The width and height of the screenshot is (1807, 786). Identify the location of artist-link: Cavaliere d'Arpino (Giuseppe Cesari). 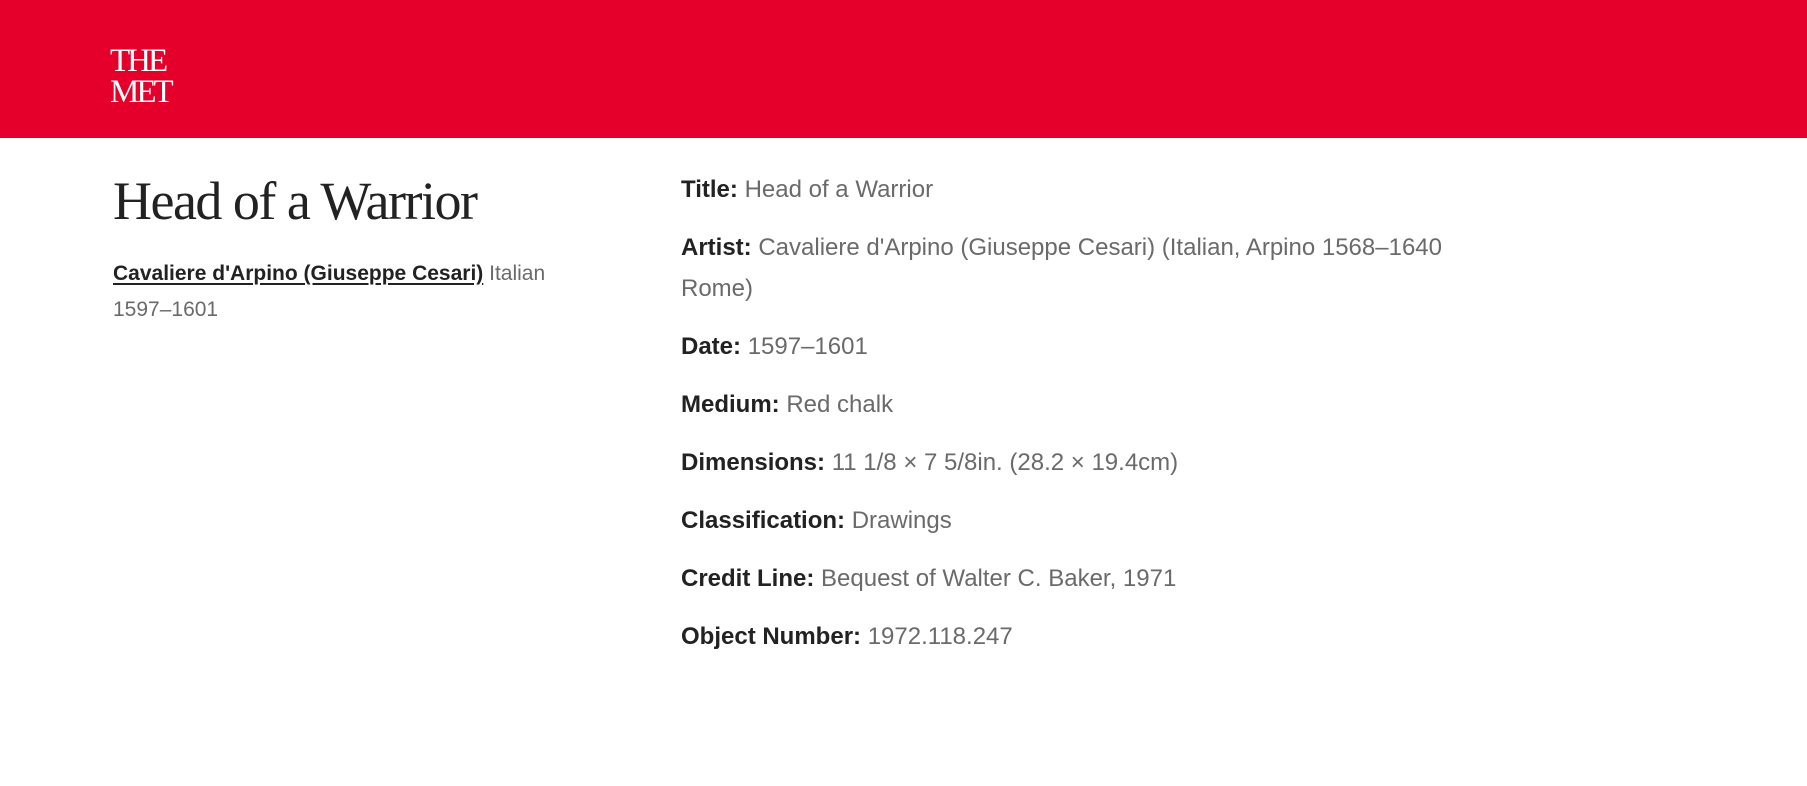
(298, 273).